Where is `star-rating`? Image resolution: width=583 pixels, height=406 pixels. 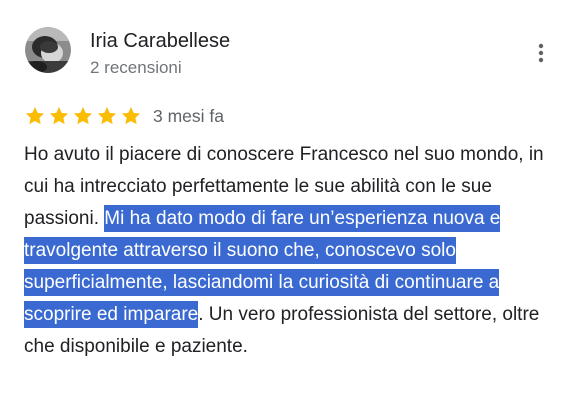
star-rating is located at coordinates (83, 116).